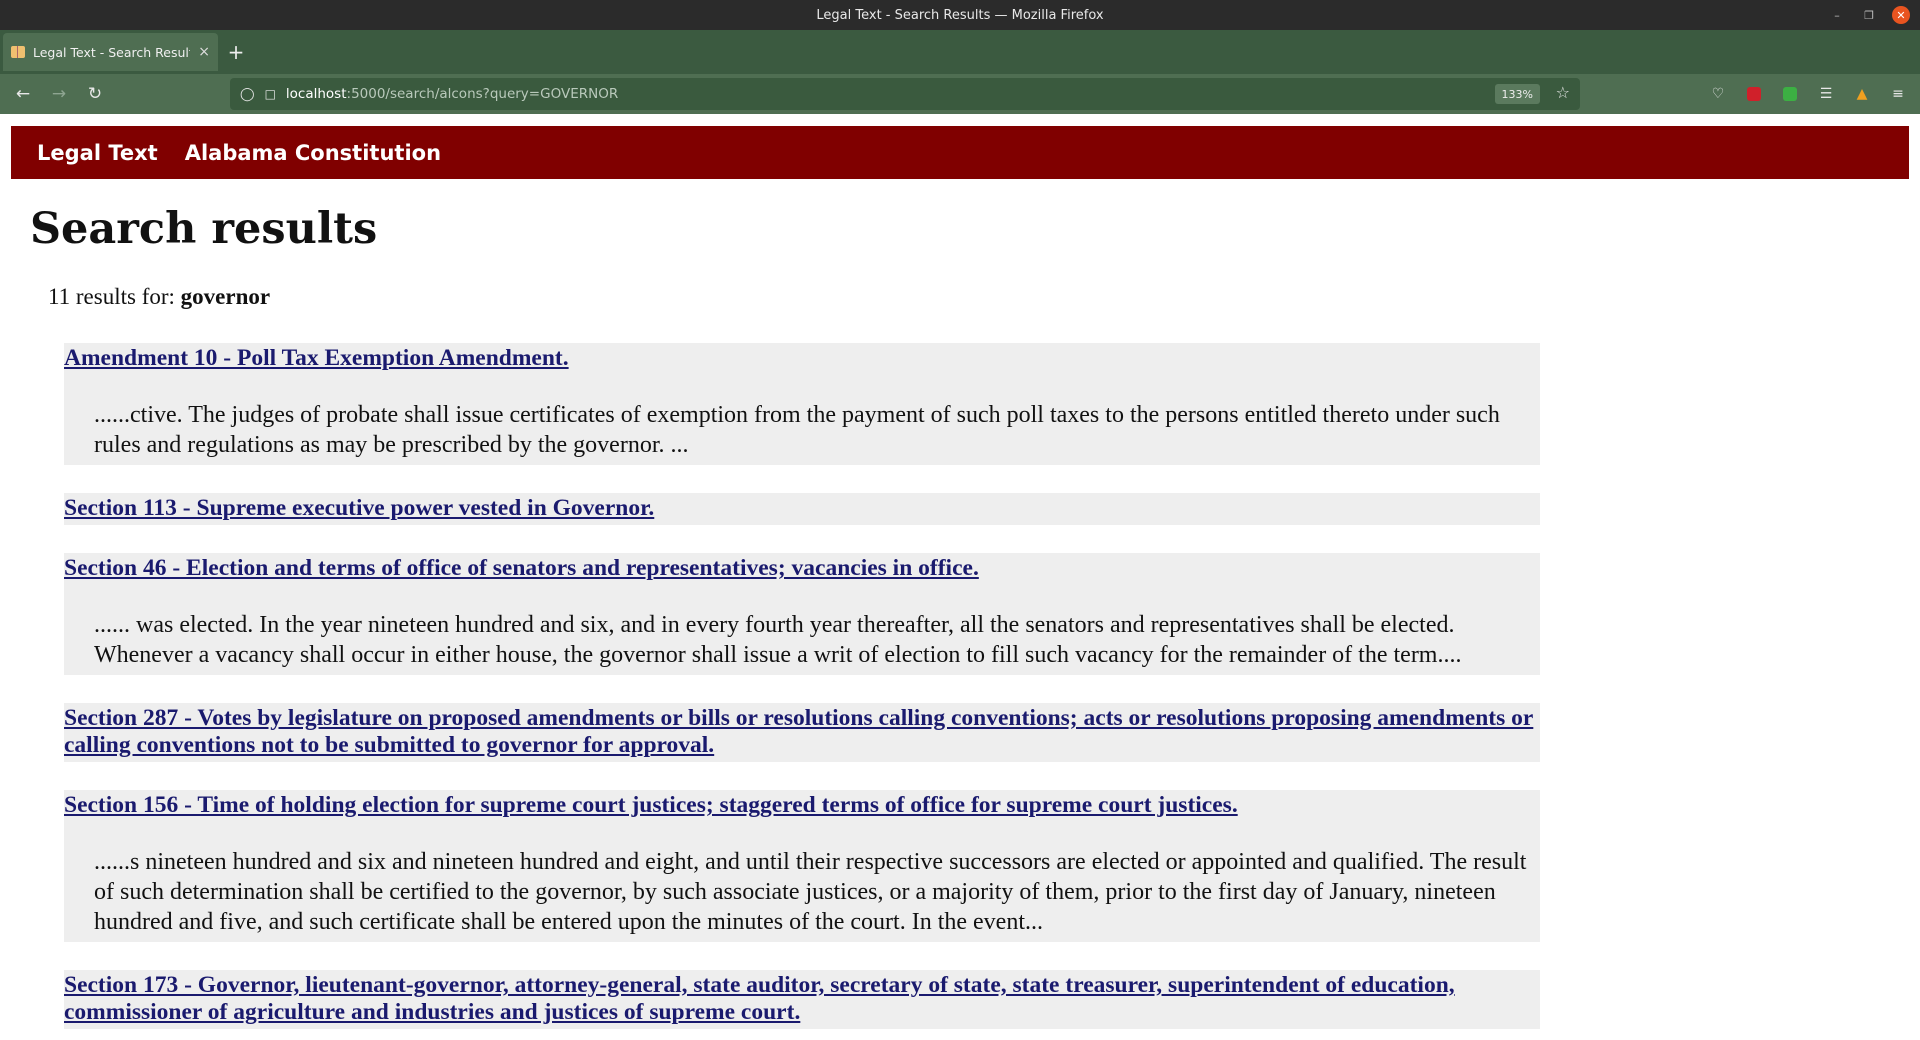 The image size is (1920, 1040). Describe the element at coordinates (204, 52) in the screenshot. I see `tab-close-icon: ×` at that location.